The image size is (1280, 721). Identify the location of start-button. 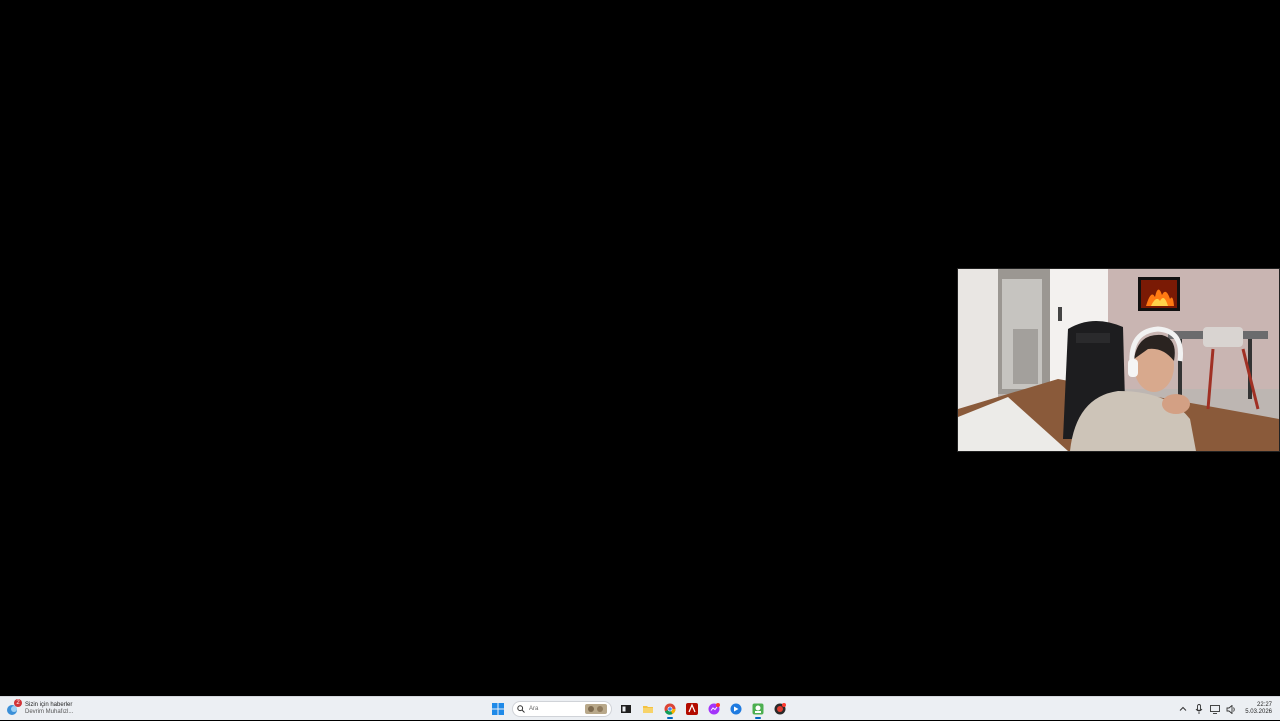
(498, 709).